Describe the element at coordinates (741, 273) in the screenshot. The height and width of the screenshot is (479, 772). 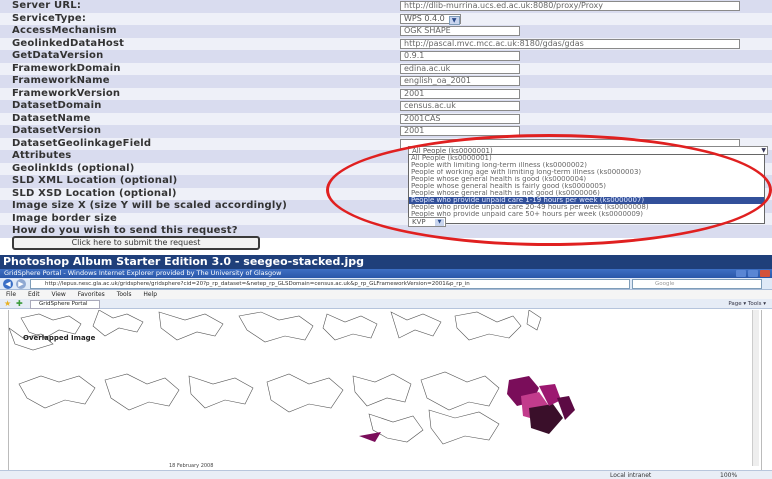
I see `minimize-icon` at that location.